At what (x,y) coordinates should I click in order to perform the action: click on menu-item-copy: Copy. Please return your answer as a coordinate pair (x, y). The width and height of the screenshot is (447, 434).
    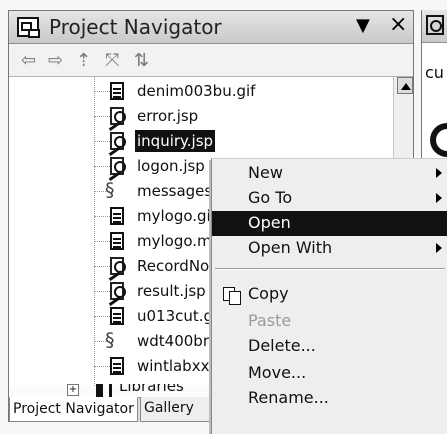
    Looking at the image, I should click on (329, 294).